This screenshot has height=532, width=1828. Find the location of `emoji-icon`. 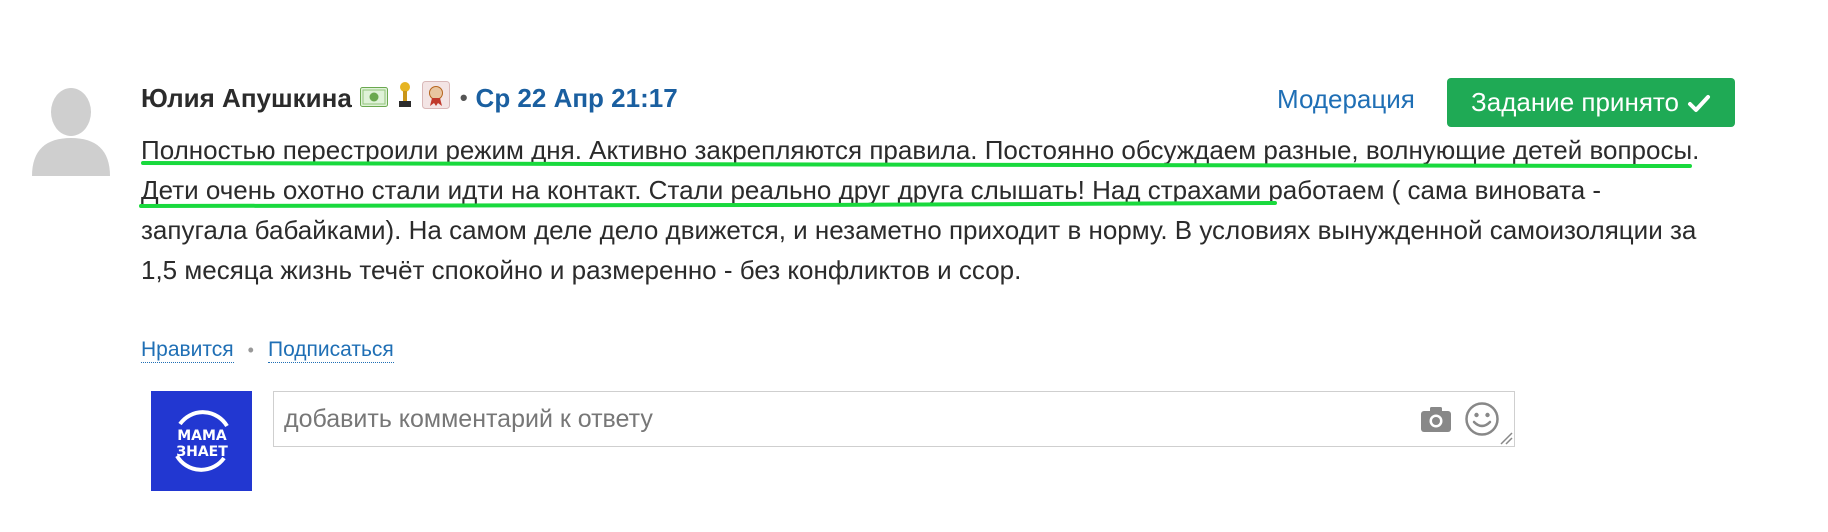

emoji-icon is located at coordinates (1482, 419).